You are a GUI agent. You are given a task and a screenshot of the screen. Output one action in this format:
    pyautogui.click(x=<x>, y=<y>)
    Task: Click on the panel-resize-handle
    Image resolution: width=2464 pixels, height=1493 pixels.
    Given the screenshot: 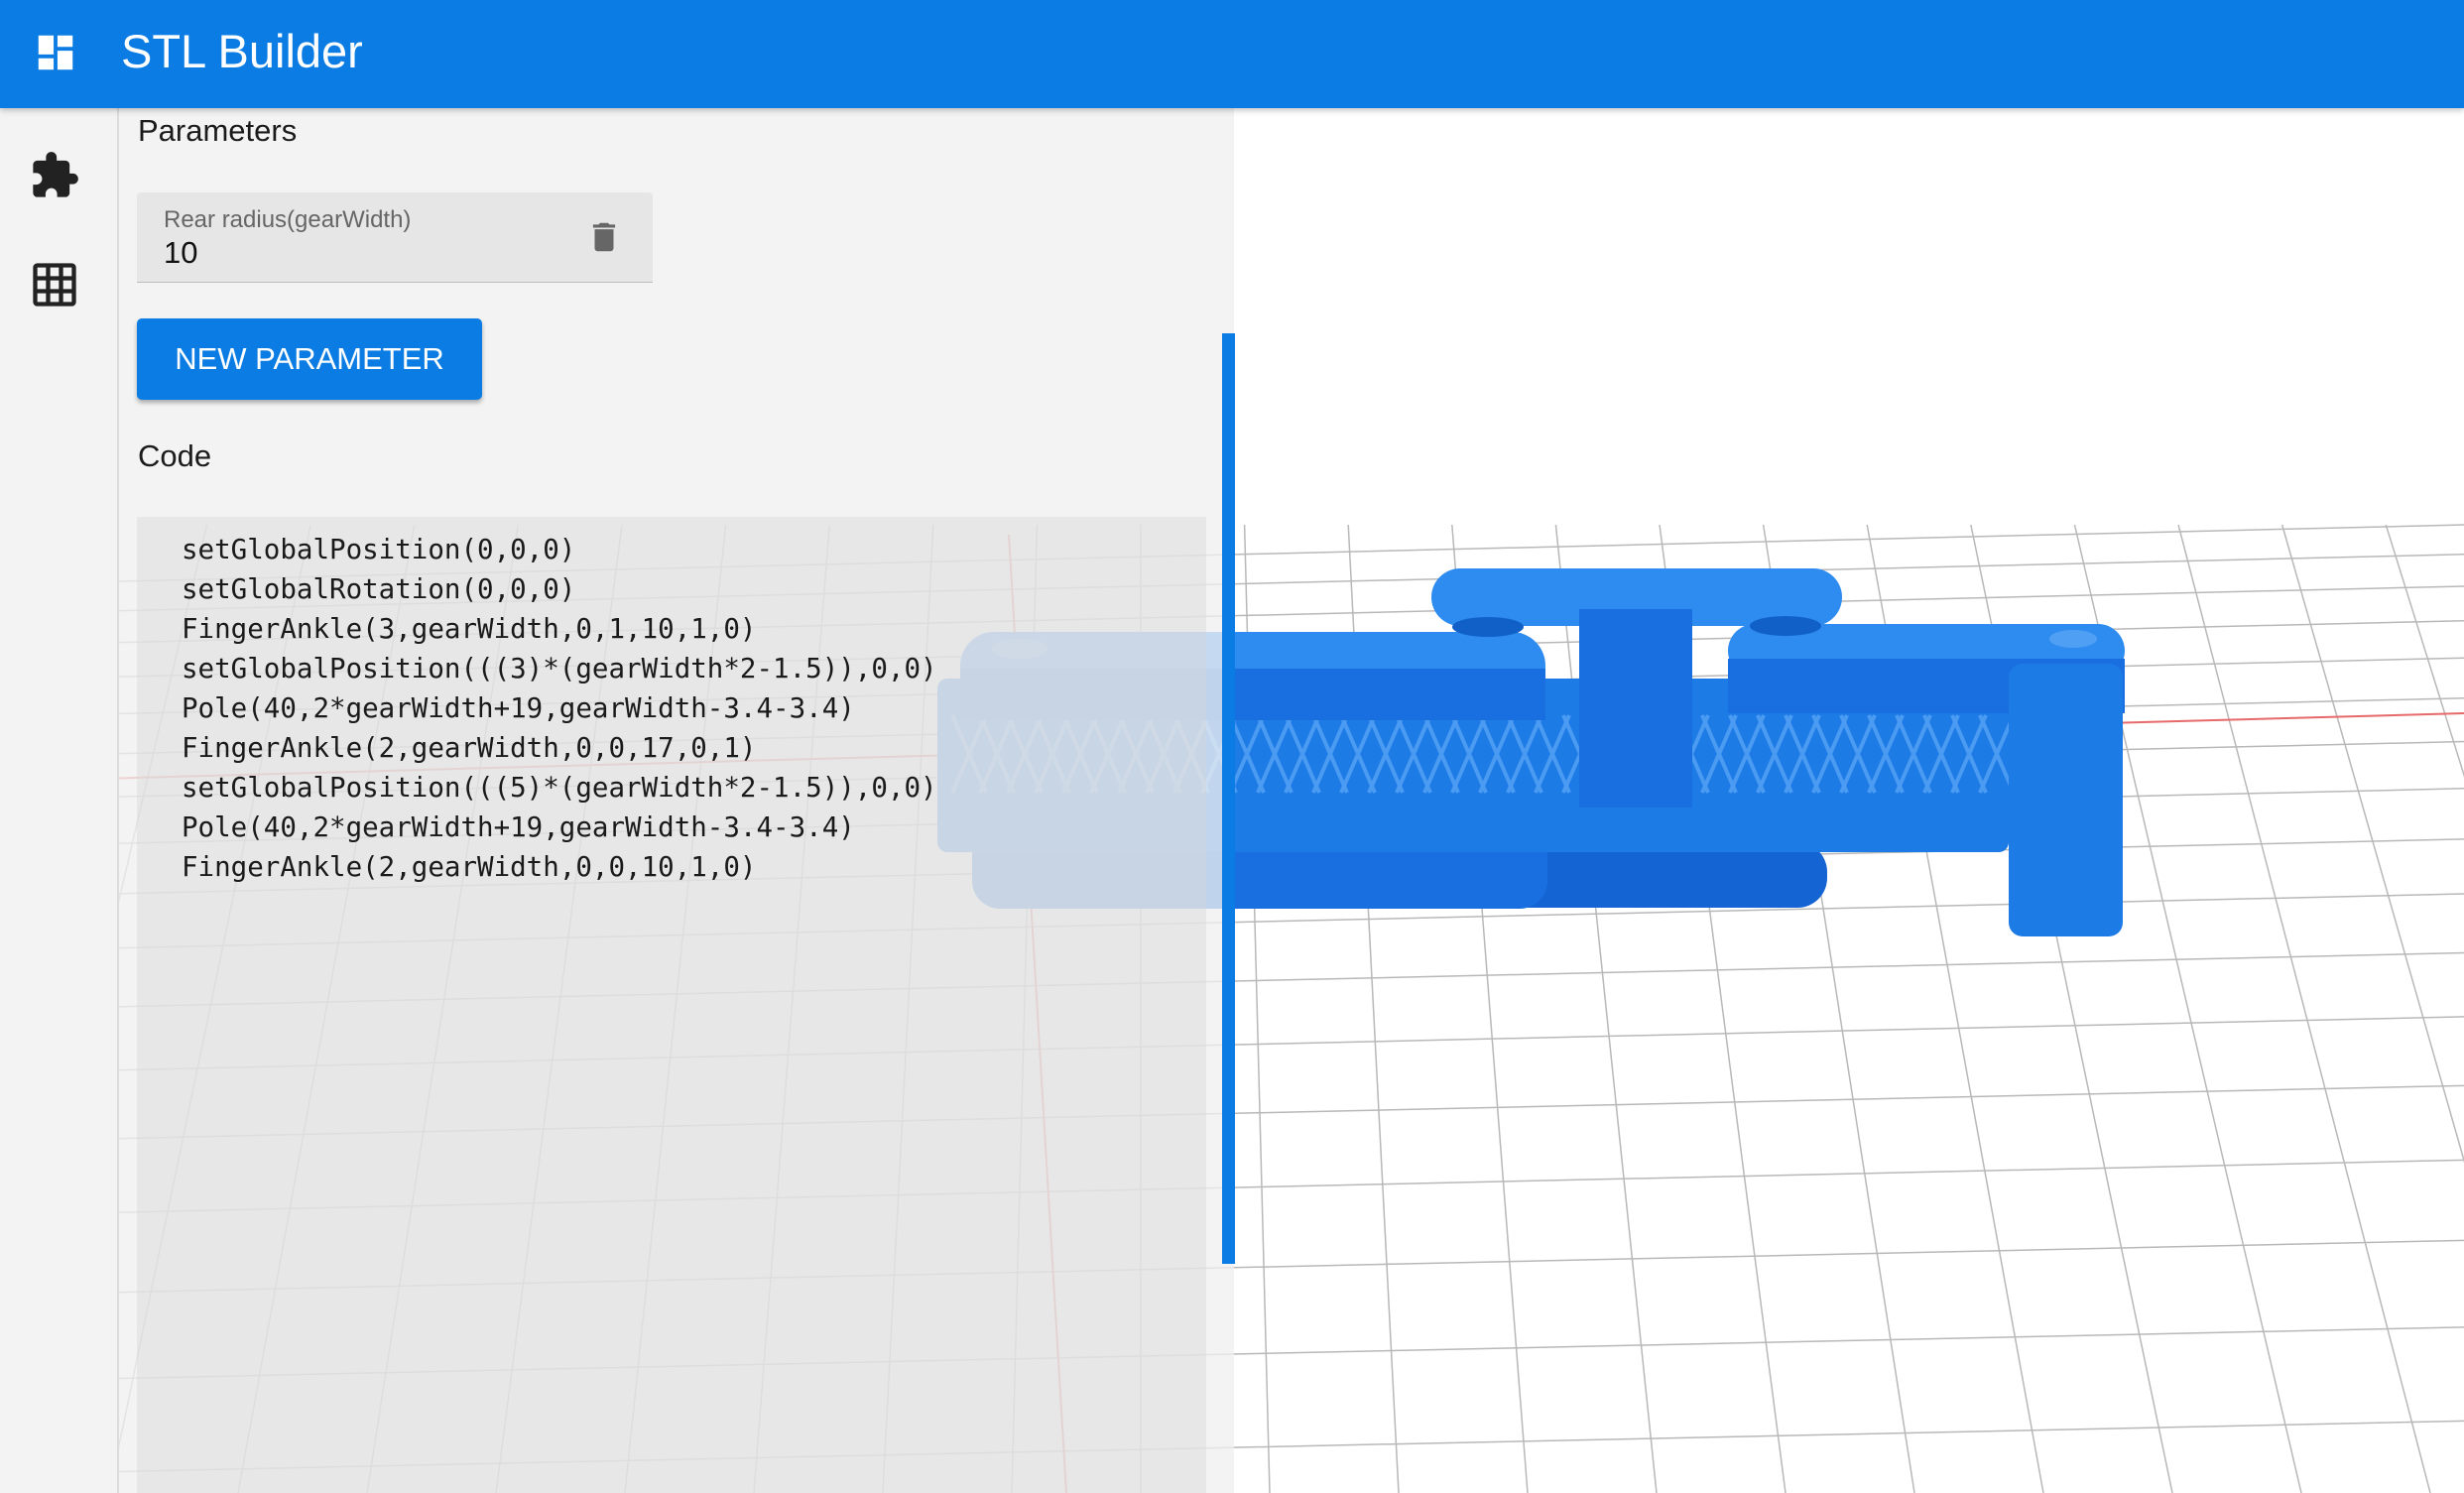 What is the action you would take?
    pyautogui.click(x=1228, y=798)
    